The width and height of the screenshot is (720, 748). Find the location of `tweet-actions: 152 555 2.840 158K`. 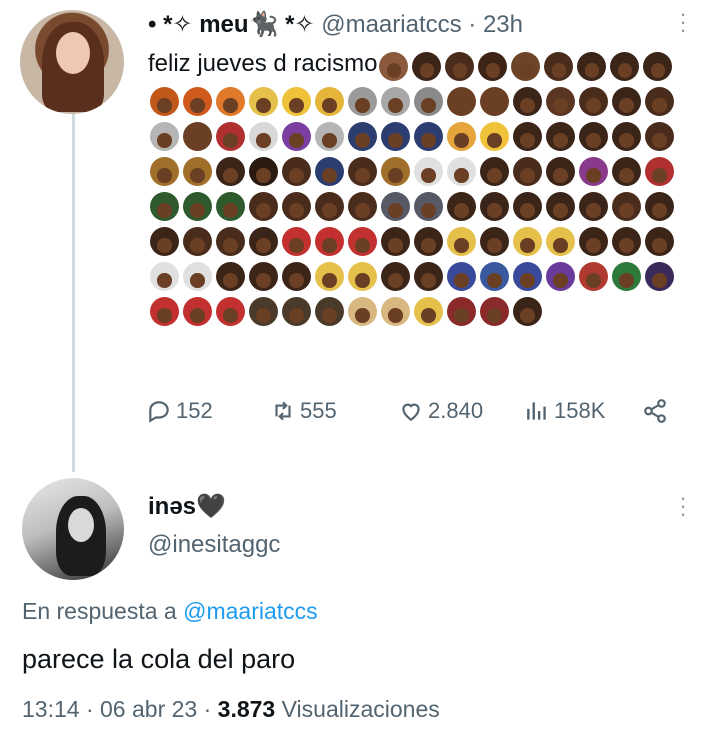

tweet-actions: 152 555 2.840 158K is located at coordinates (416, 416).